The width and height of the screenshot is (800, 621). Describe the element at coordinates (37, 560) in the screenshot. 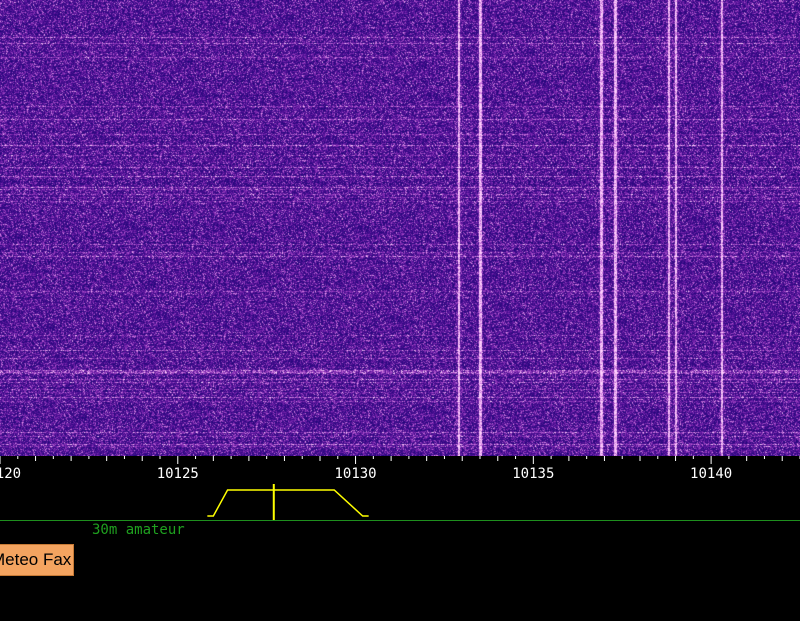

I see `station-marker-meteo-fax: Meteo Fax` at that location.